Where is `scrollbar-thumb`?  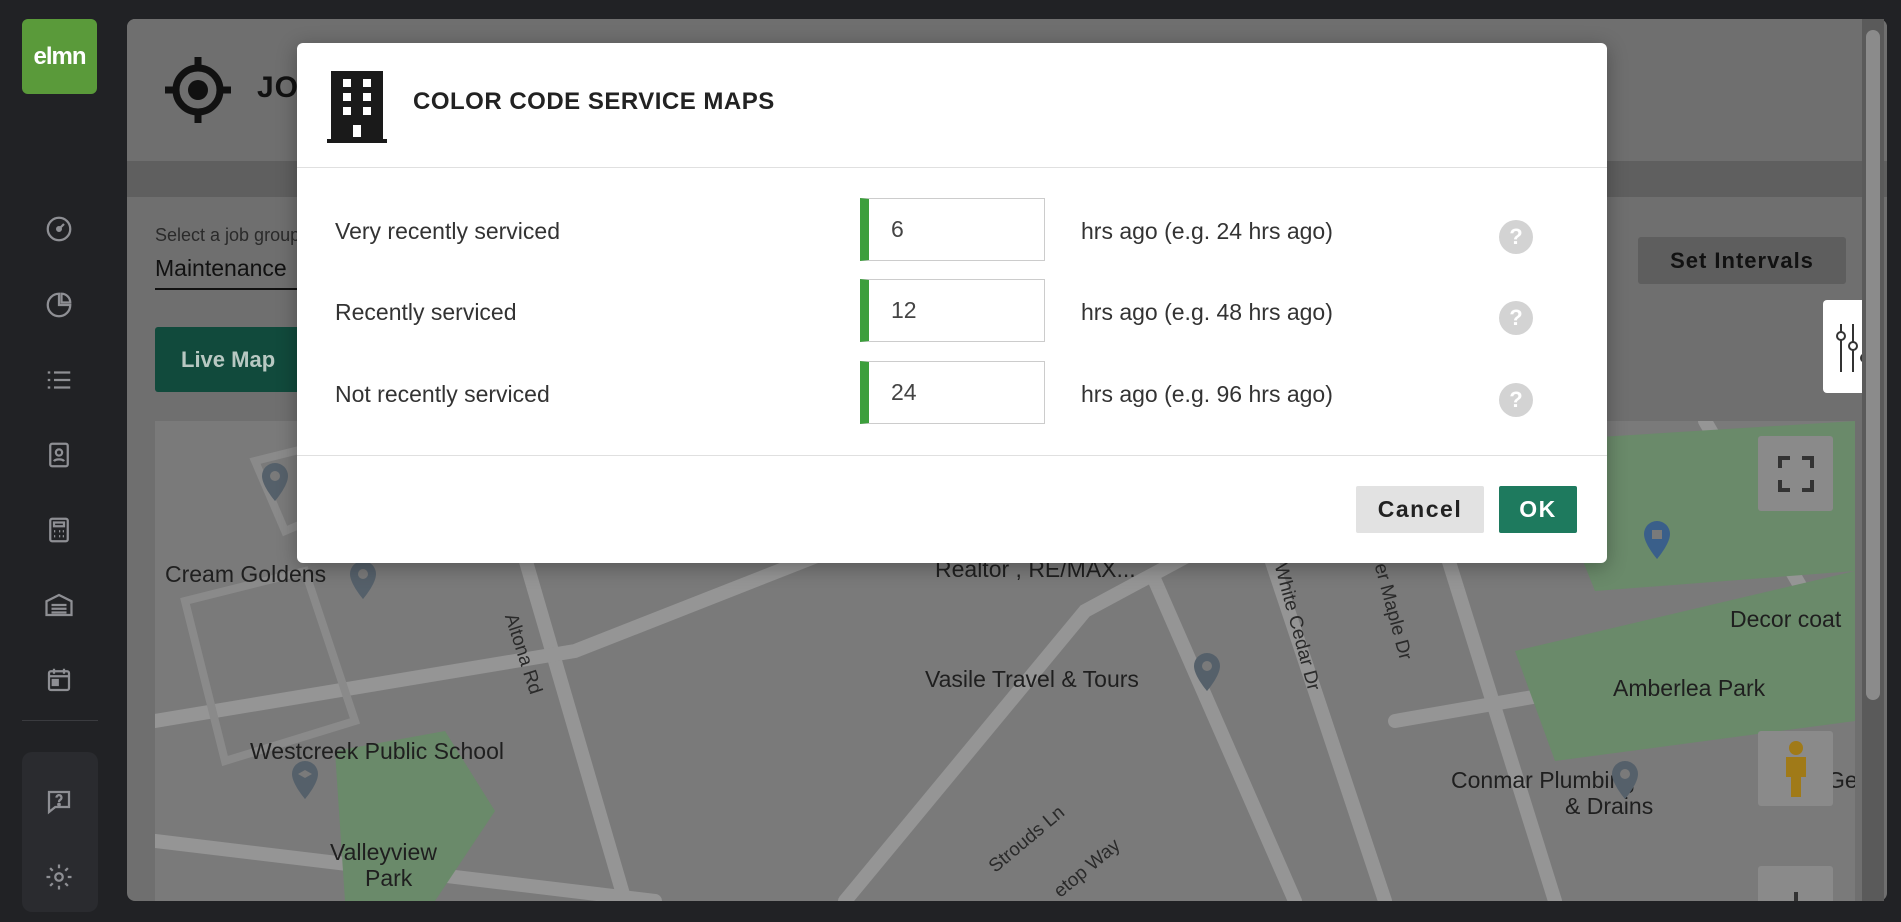 scrollbar-thumb is located at coordinates (1873, 365).